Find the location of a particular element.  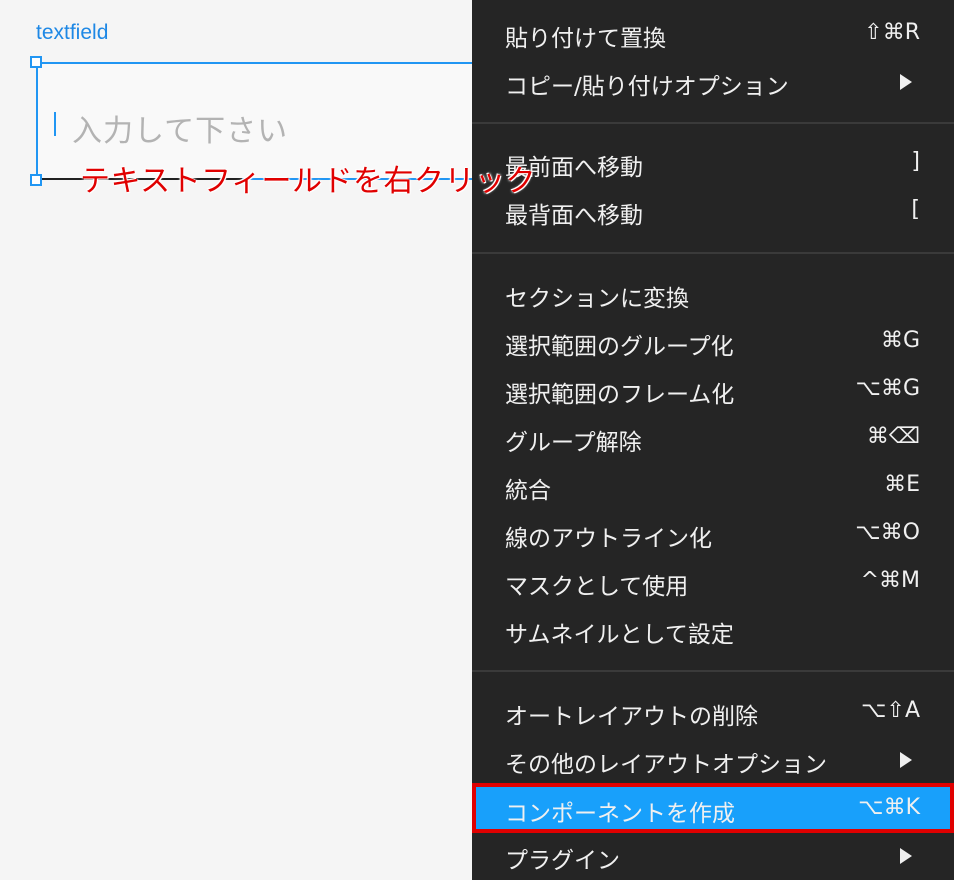

menu-item-label: マスクとして使用 is located at coordinates (597, 587).